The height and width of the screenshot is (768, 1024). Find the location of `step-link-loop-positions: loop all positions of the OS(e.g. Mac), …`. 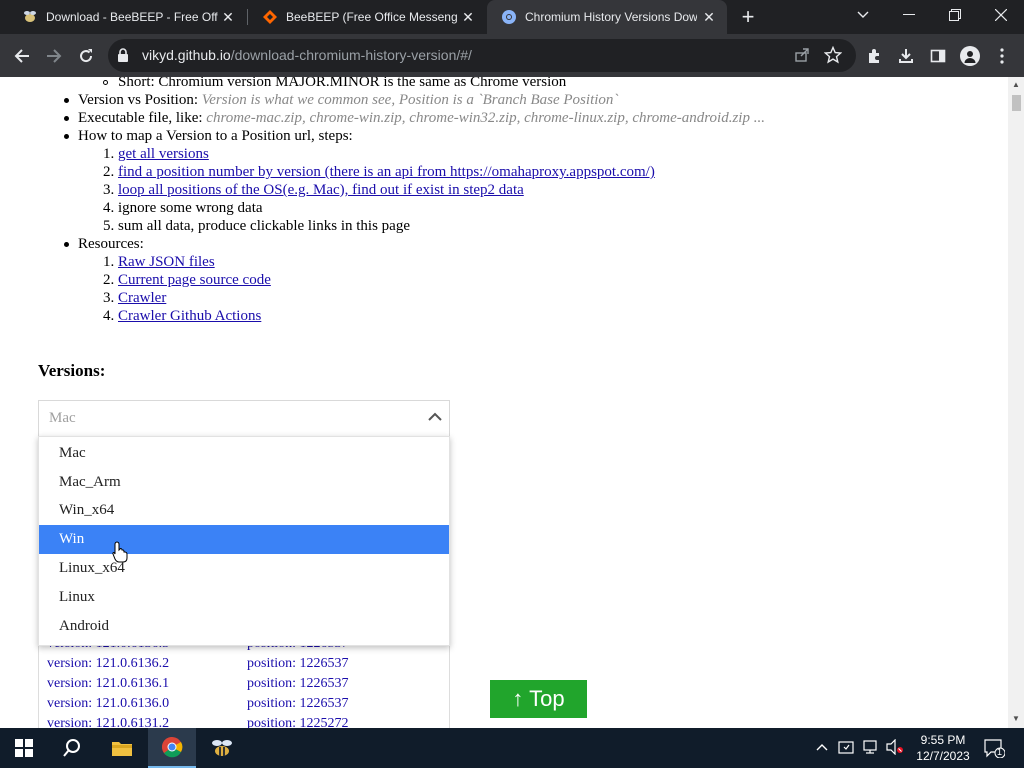

step-link-loop-positions: loop all positions of the OS(e.g. Mac), … is located at coordinates (321, 190).